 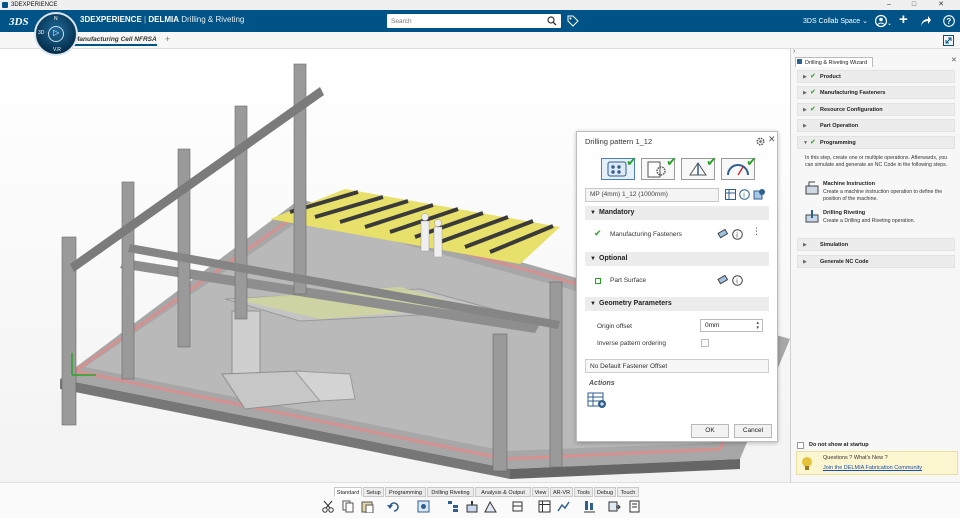 I want to click on help-icon: ?, so click(x=949, y=21).